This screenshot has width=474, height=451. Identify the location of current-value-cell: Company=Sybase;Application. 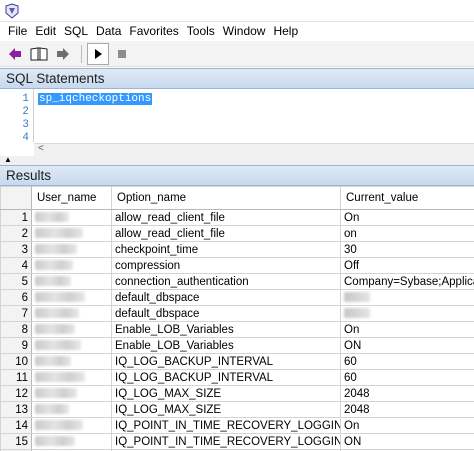
(407, 281).